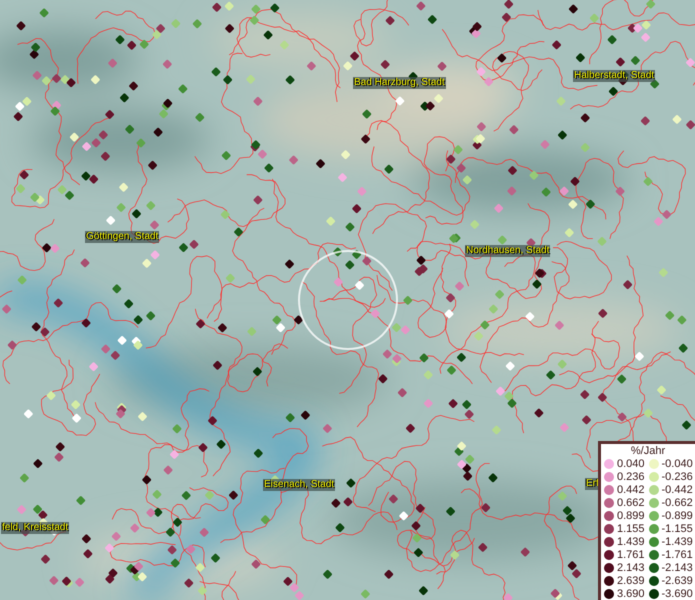 The image size is (695, 600). What do you see at coordinates (631, 490) in the screenshot?
I see `legend-label: 0.442` at bounding box center [631, 490].